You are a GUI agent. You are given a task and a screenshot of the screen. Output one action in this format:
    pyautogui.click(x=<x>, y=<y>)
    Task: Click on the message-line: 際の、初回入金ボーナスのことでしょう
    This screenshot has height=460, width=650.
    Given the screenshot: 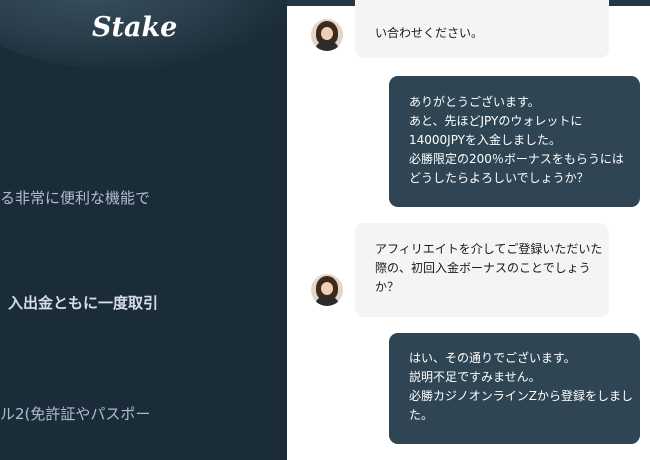 What is the action you would take?
    pyautogui.click(x=483, y=268)
    